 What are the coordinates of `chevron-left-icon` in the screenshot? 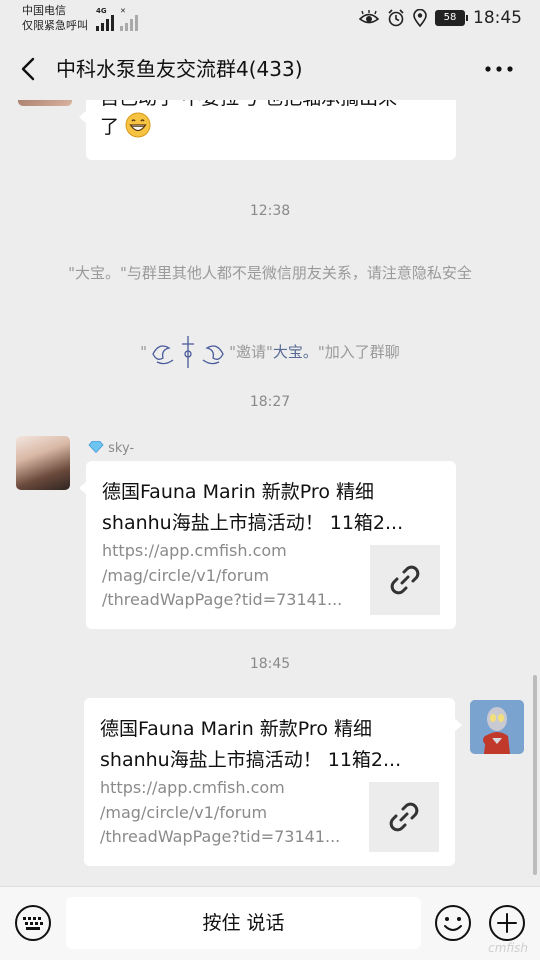 It's located at (29, 69).